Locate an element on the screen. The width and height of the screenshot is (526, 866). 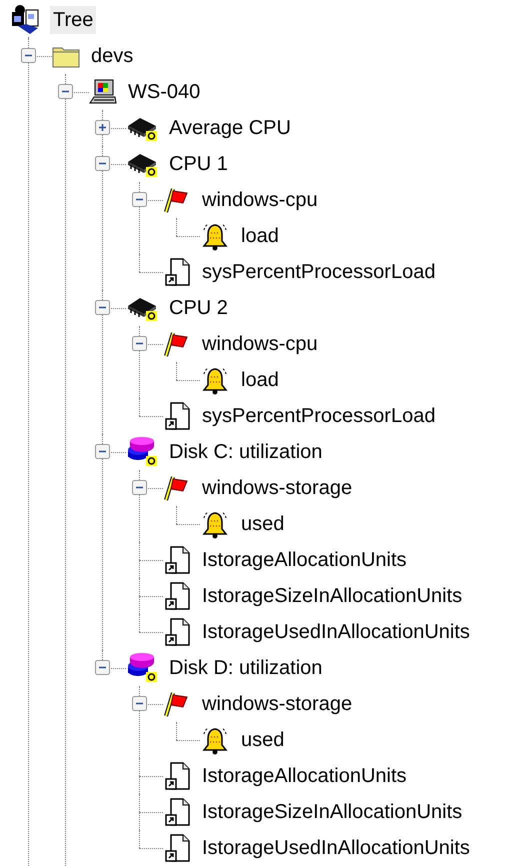
tree-item: Average CPU is located at coordinates (230, 128).